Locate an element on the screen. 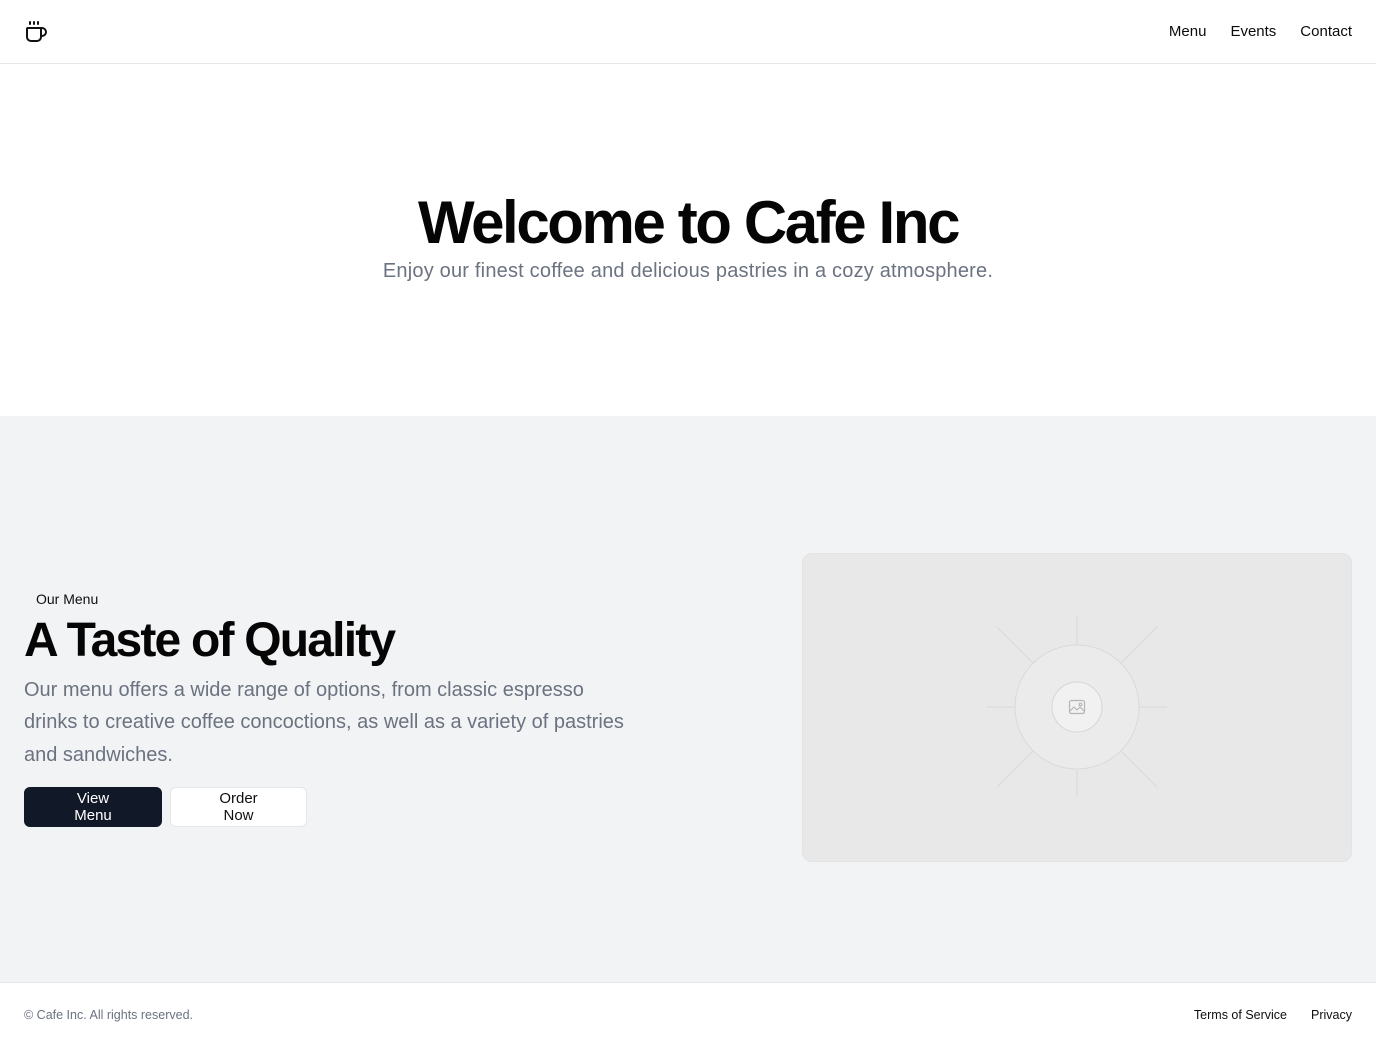 This screenshot has width=1376, height=1046. nav-link-contact: Contact is located at coordinates (1326, 31).